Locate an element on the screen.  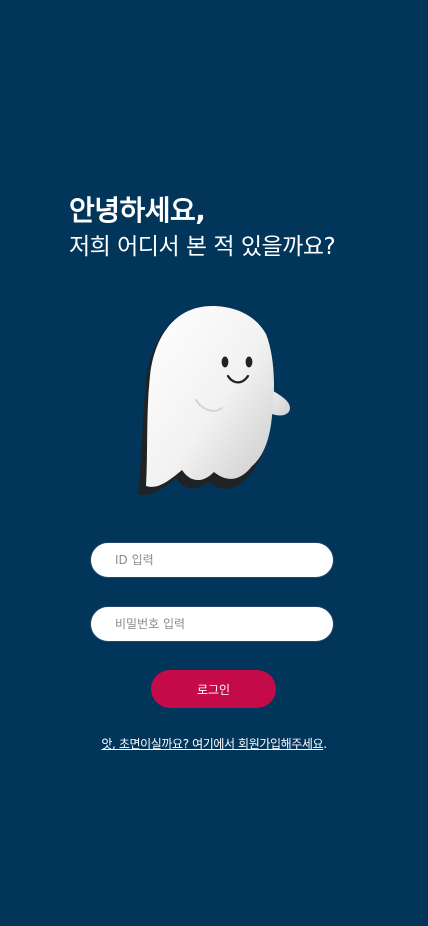
greeting-title: 안녕하세요, is located at coordinates (137, 210).